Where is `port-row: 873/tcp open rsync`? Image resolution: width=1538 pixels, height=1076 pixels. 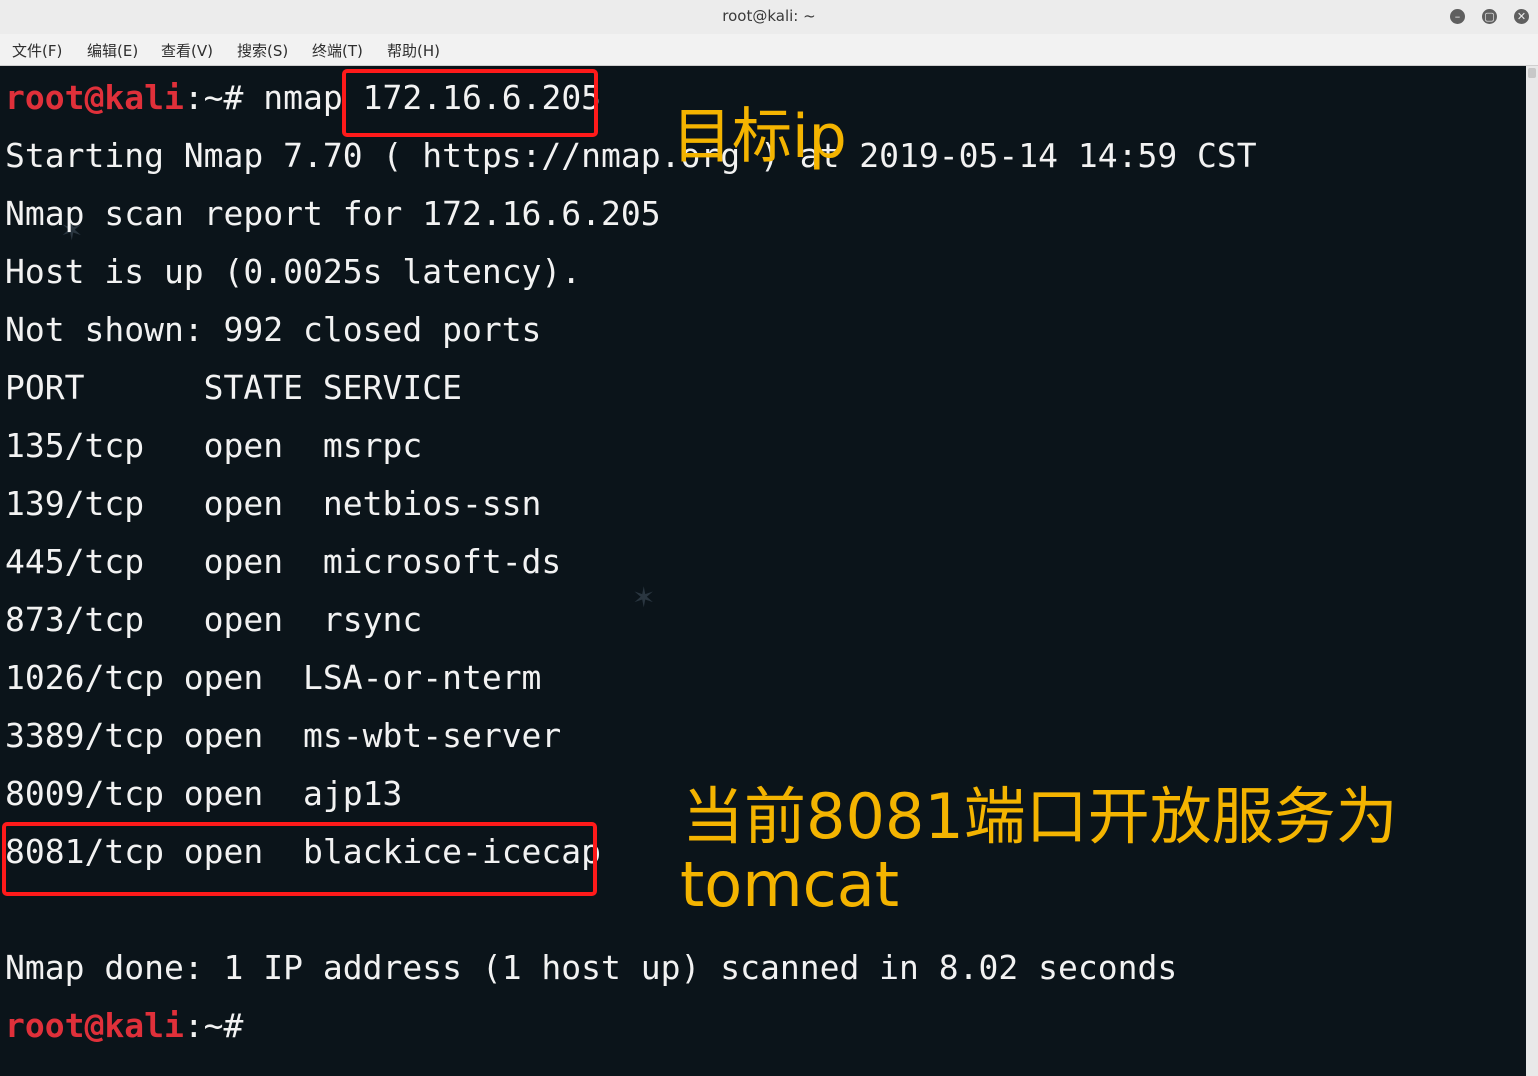
port-row: 873/tcp open rsync is located at coordinates (214, 619).